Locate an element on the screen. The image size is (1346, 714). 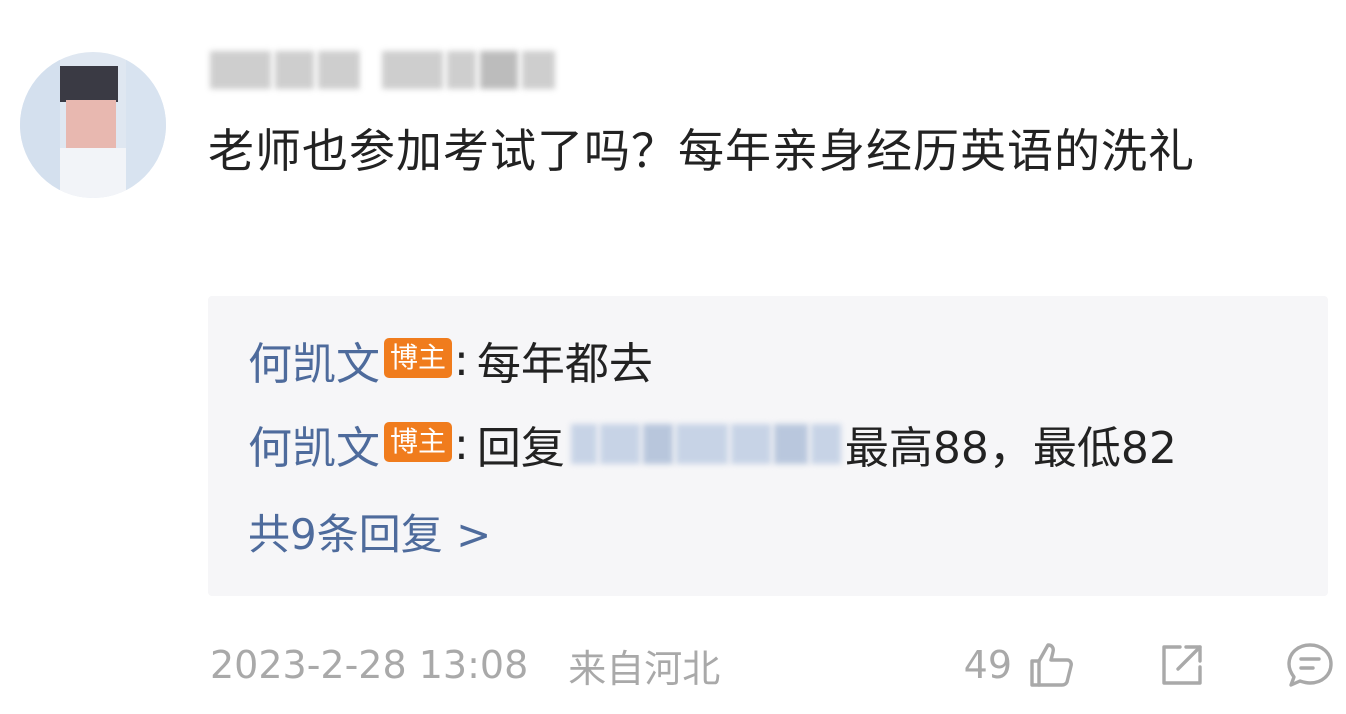
reply-item: 何凯文 博主 : 回复 最高88，最低82 is located at coordinates (712, 444).